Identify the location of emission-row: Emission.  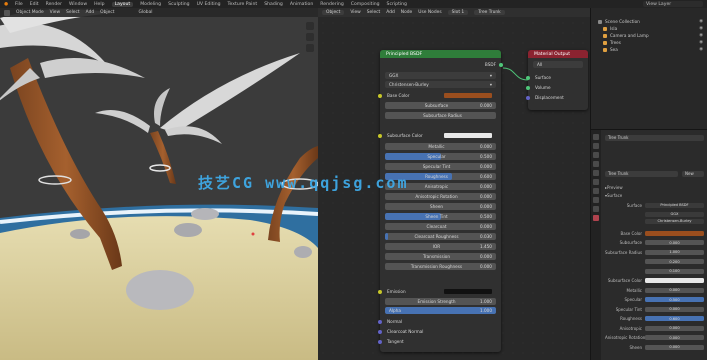
(437, 291).